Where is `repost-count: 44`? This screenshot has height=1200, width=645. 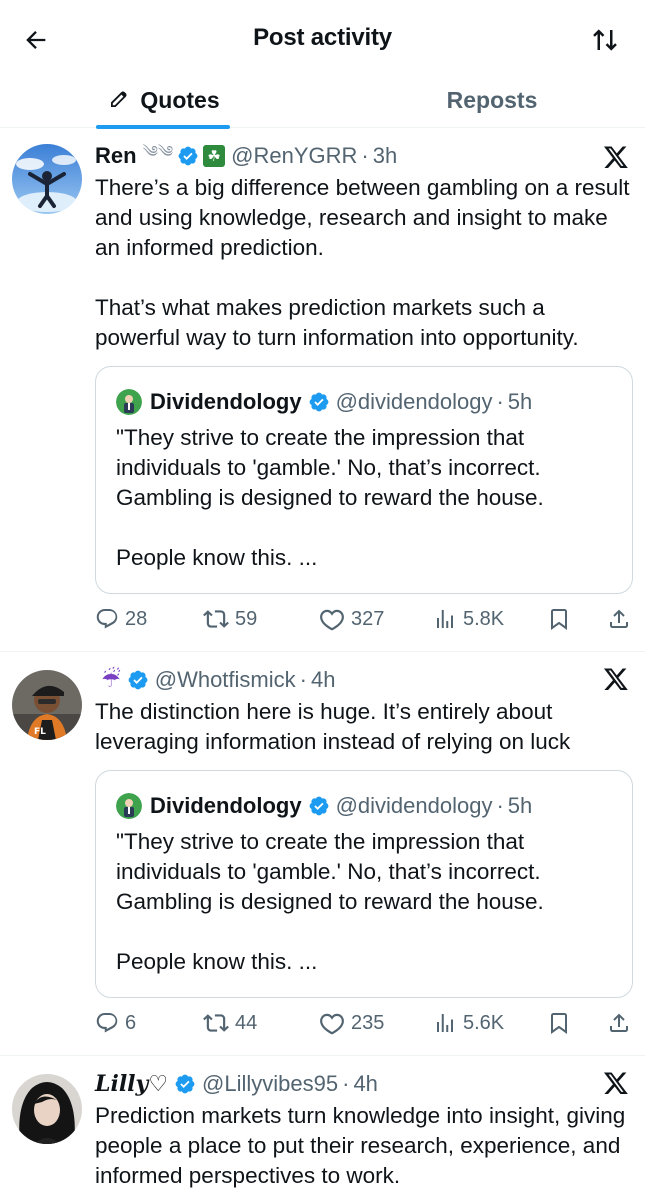
repost-count: 44 is located at coordinates (246, 1022).